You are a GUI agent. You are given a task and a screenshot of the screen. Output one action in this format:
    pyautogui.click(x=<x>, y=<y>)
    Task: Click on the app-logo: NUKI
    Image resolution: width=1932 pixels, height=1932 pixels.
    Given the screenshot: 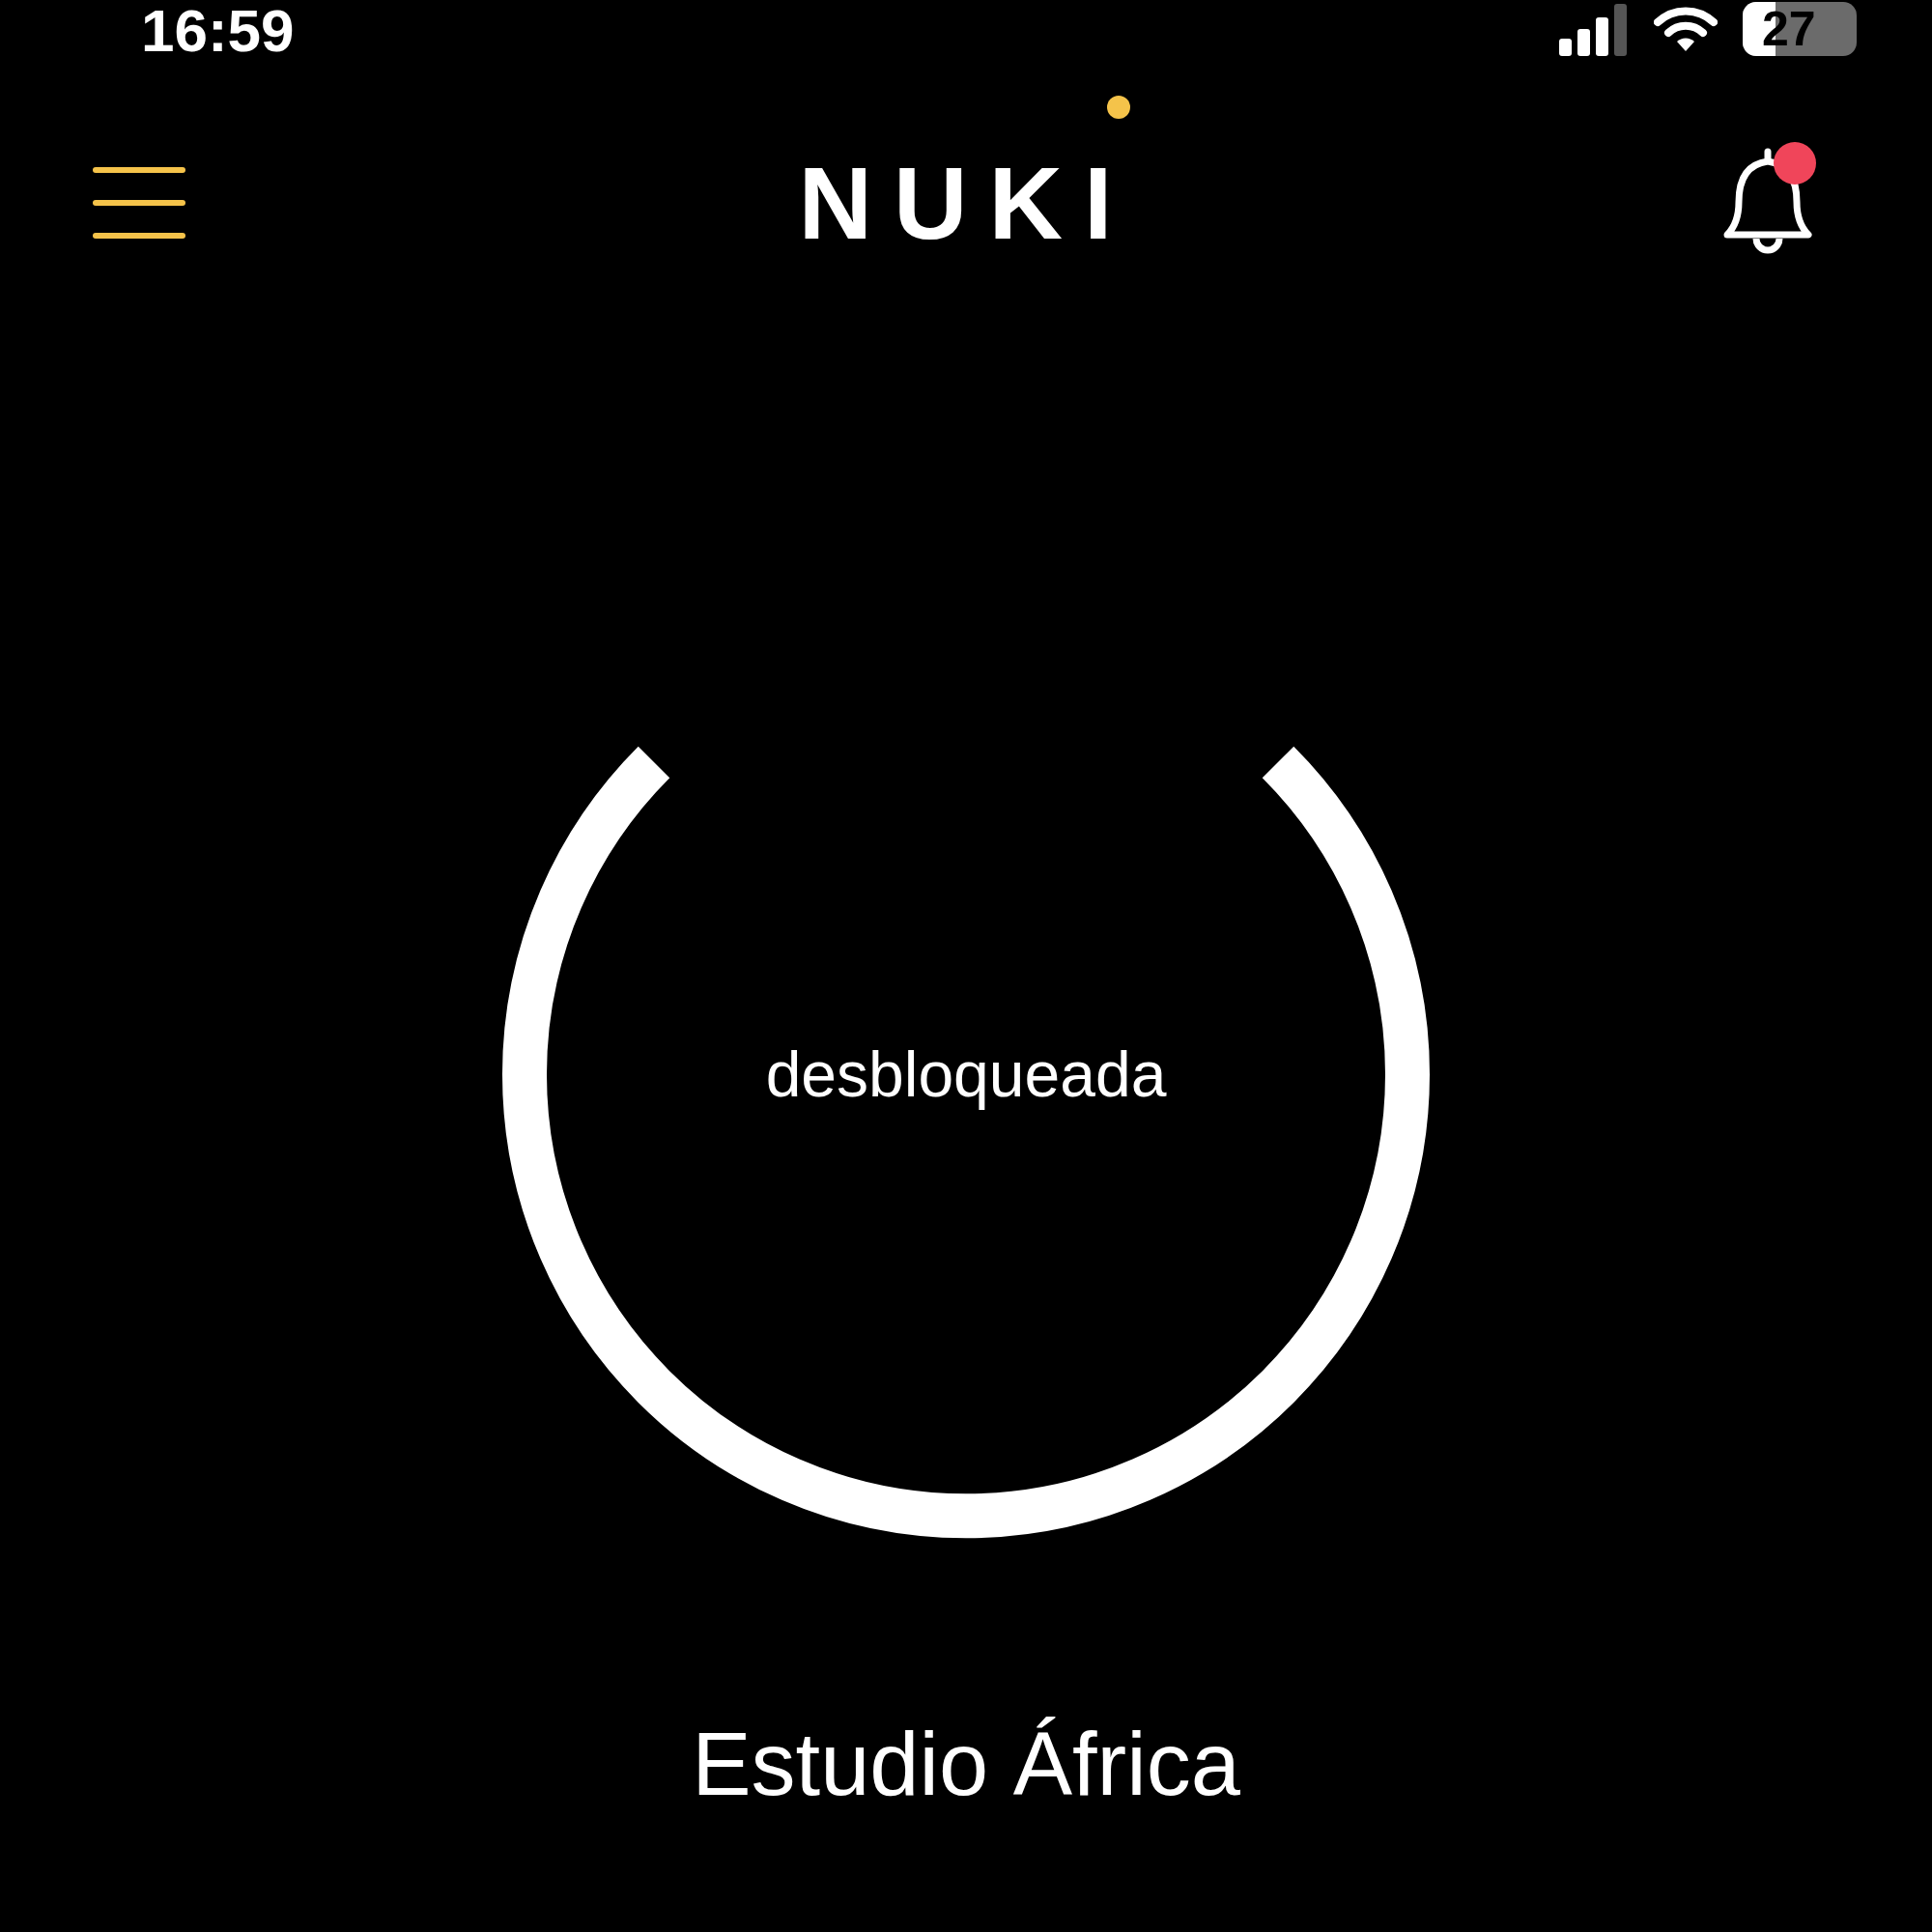 What is the action you would take?
    pyautogui.click(x=966, y=203)
    